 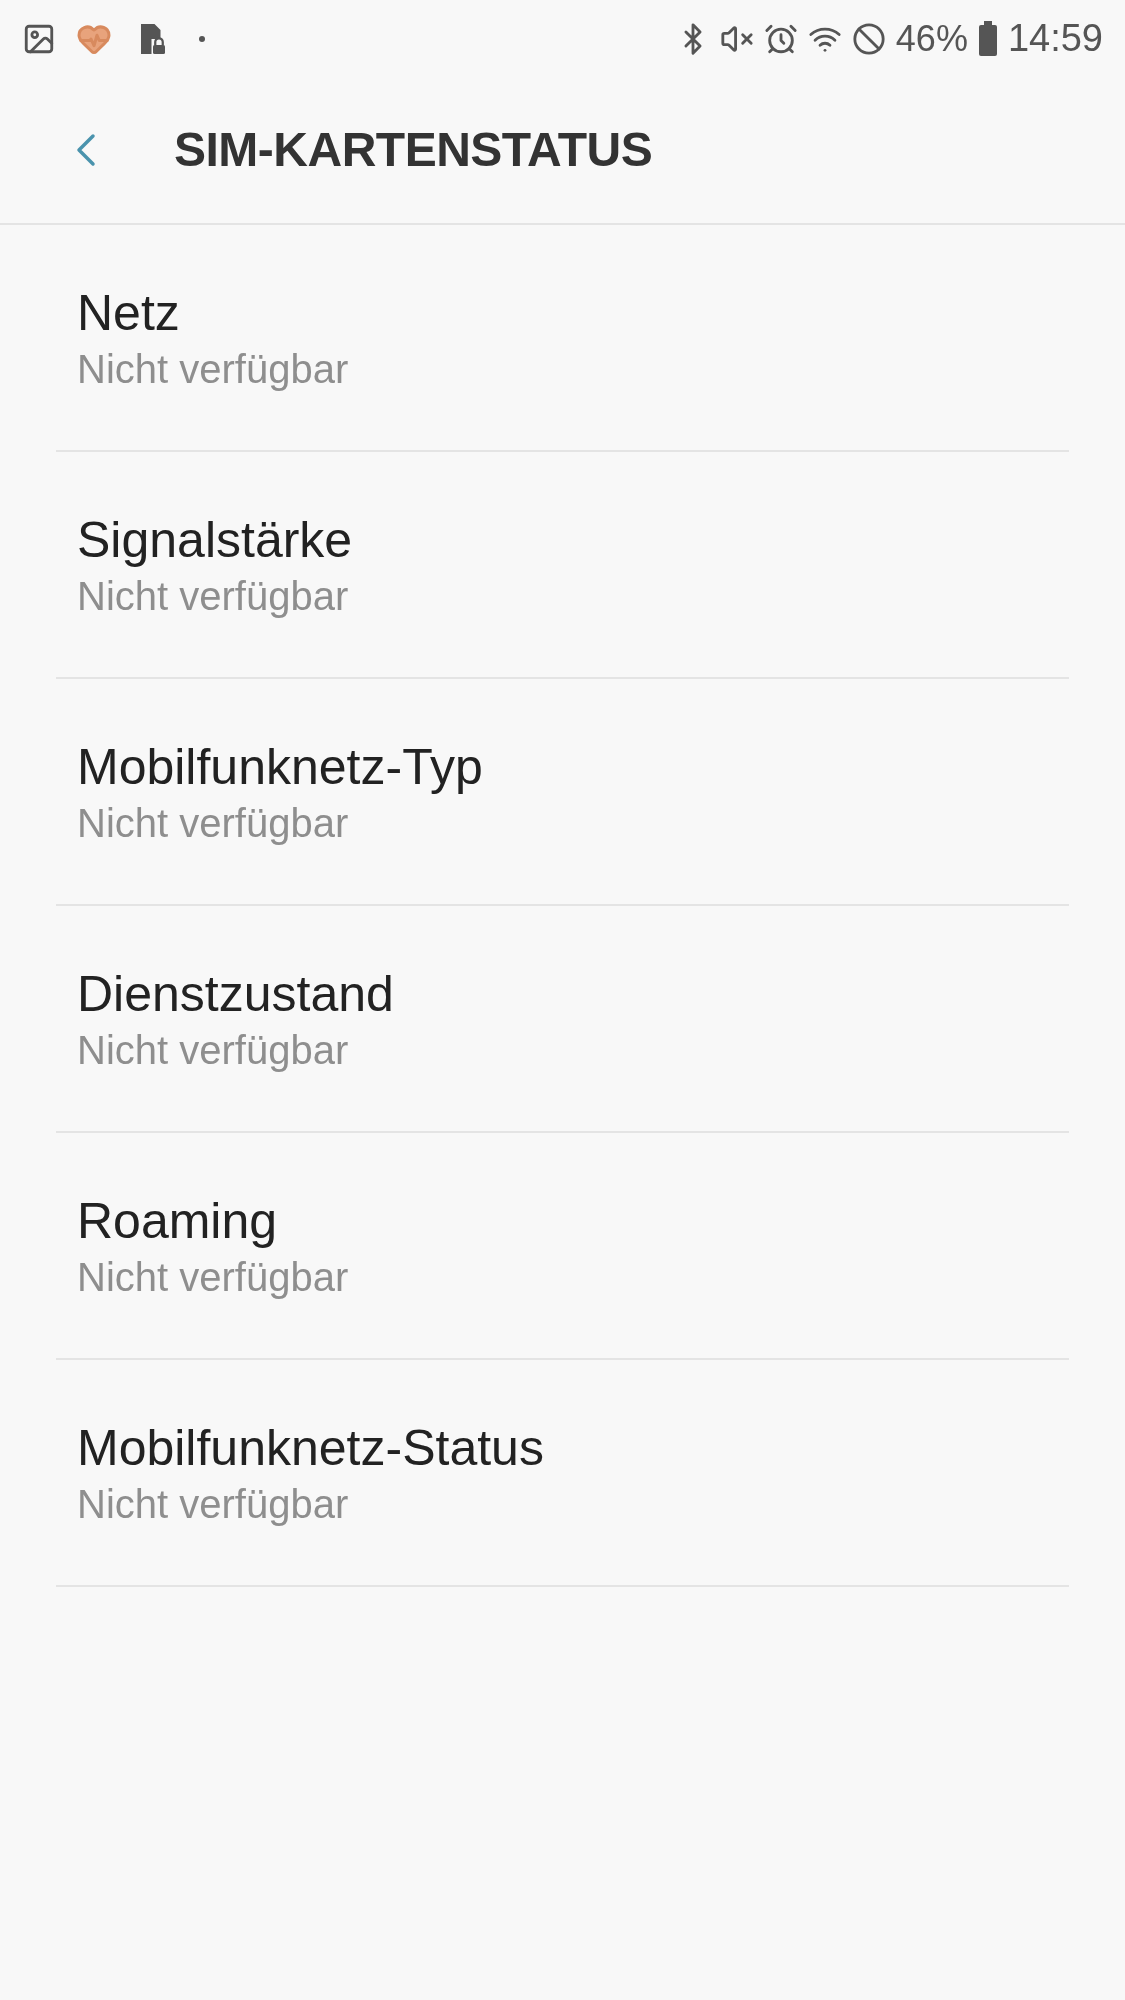 What do you see at coordinates (987, 38) in the screenshot?
I see `battery-icon` at bounding box center [987, 38].